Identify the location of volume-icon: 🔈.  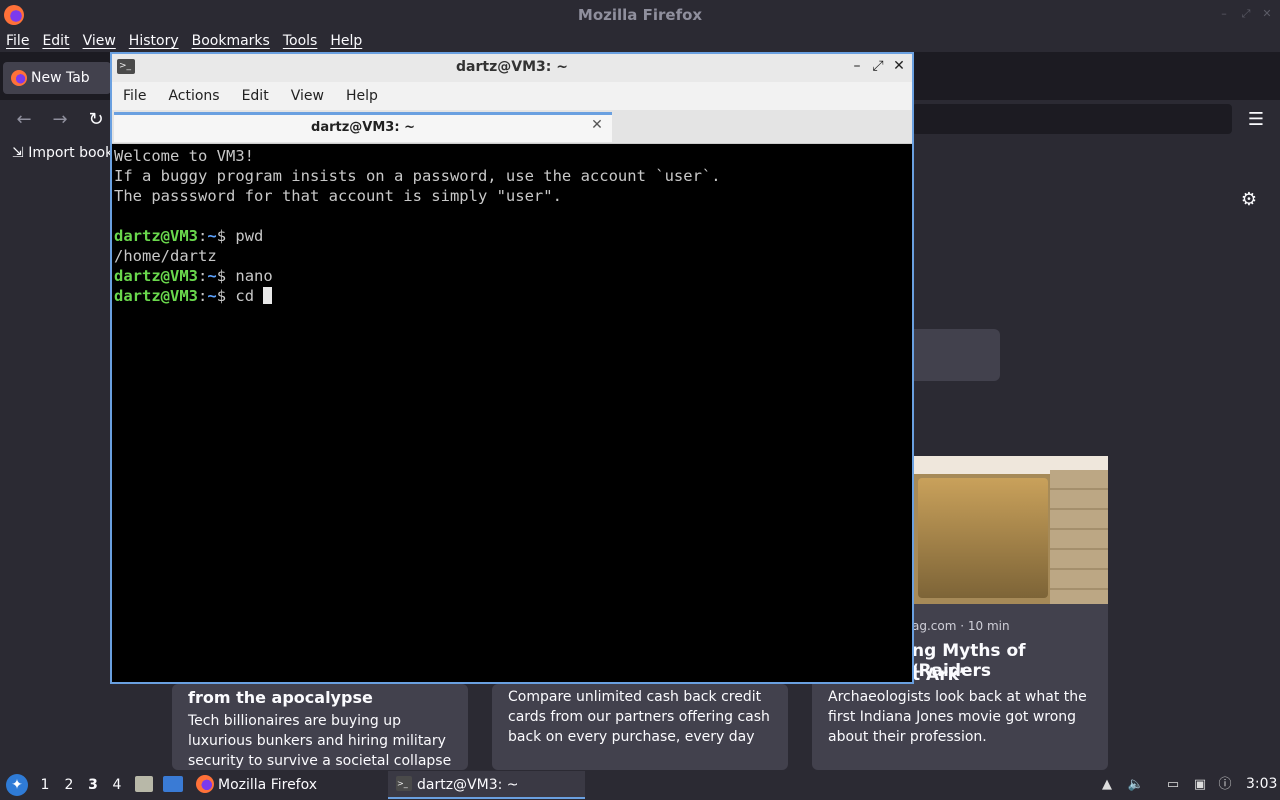
(1136, 785).